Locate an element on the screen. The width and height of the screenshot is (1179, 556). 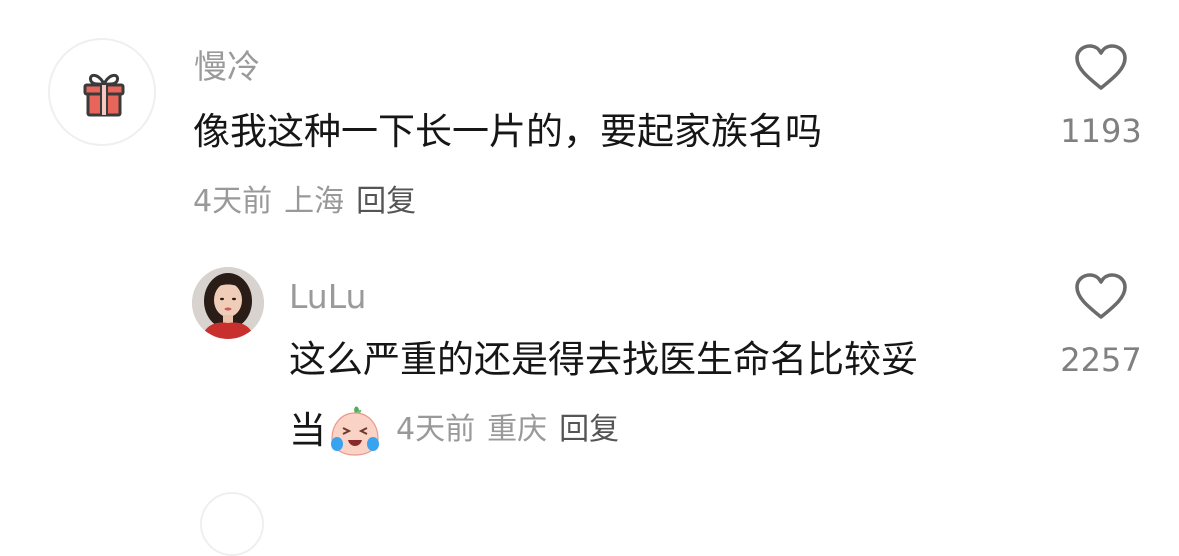
reply-username: LuLu is located at coordinates (327, 297).